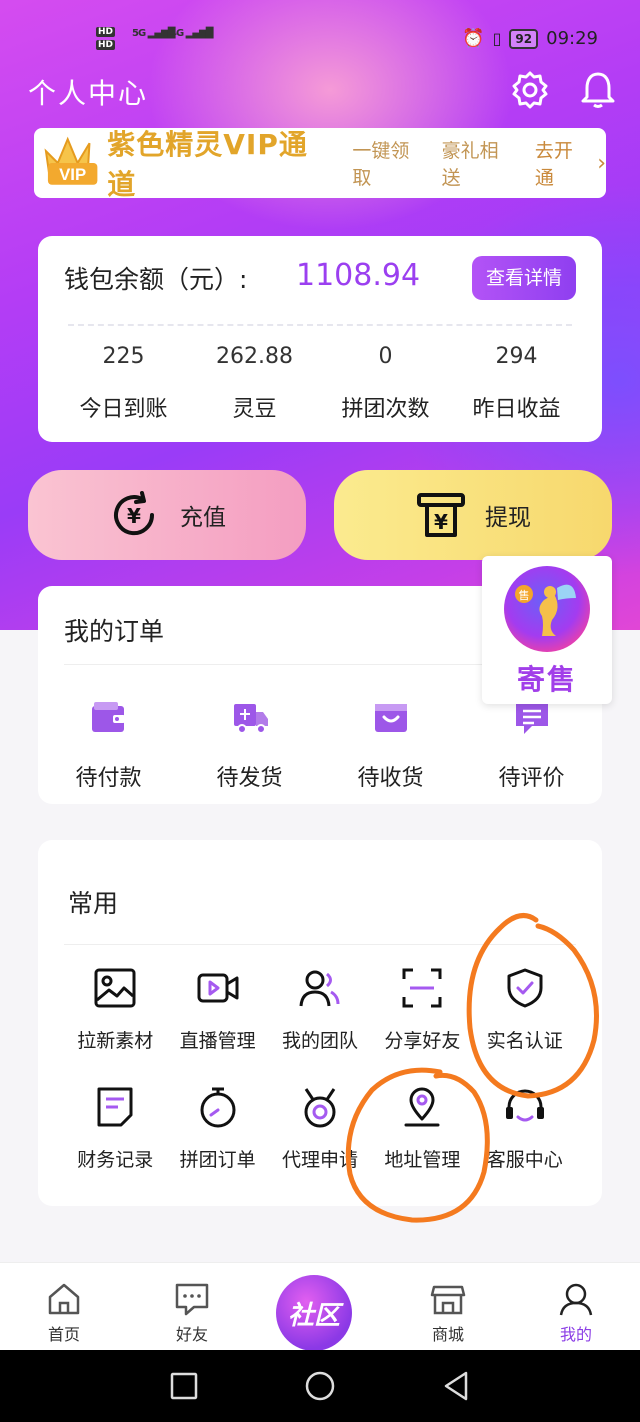  I want to click on tool-group-orders: 拼团订单, so click(217, 1128).